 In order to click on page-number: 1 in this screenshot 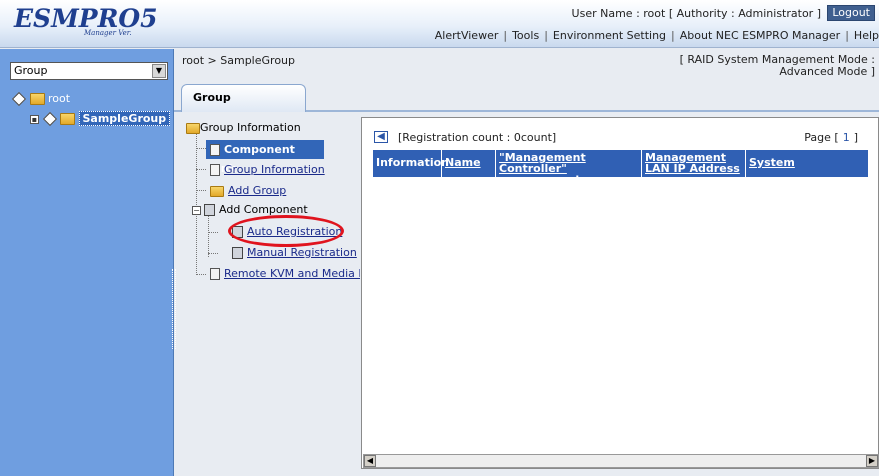, I will do `click(846, 137)`.